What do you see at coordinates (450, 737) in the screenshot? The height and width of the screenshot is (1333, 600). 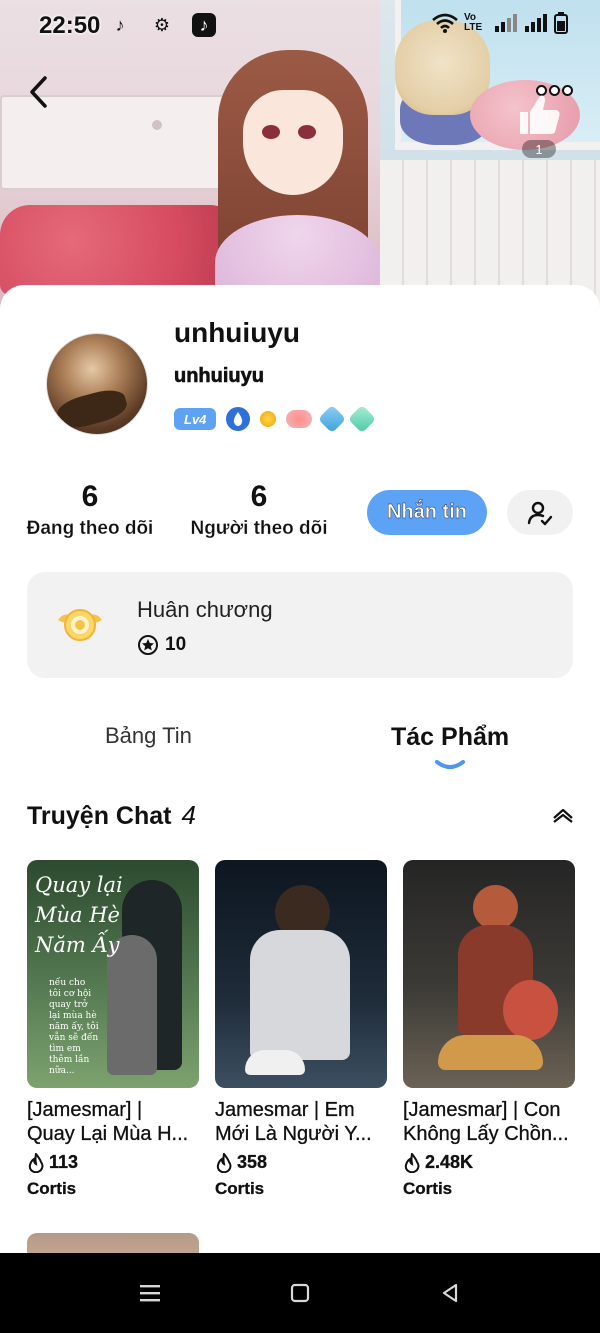 I see `tab-works: Tác Phẩm` at bounding box center [450, 737].